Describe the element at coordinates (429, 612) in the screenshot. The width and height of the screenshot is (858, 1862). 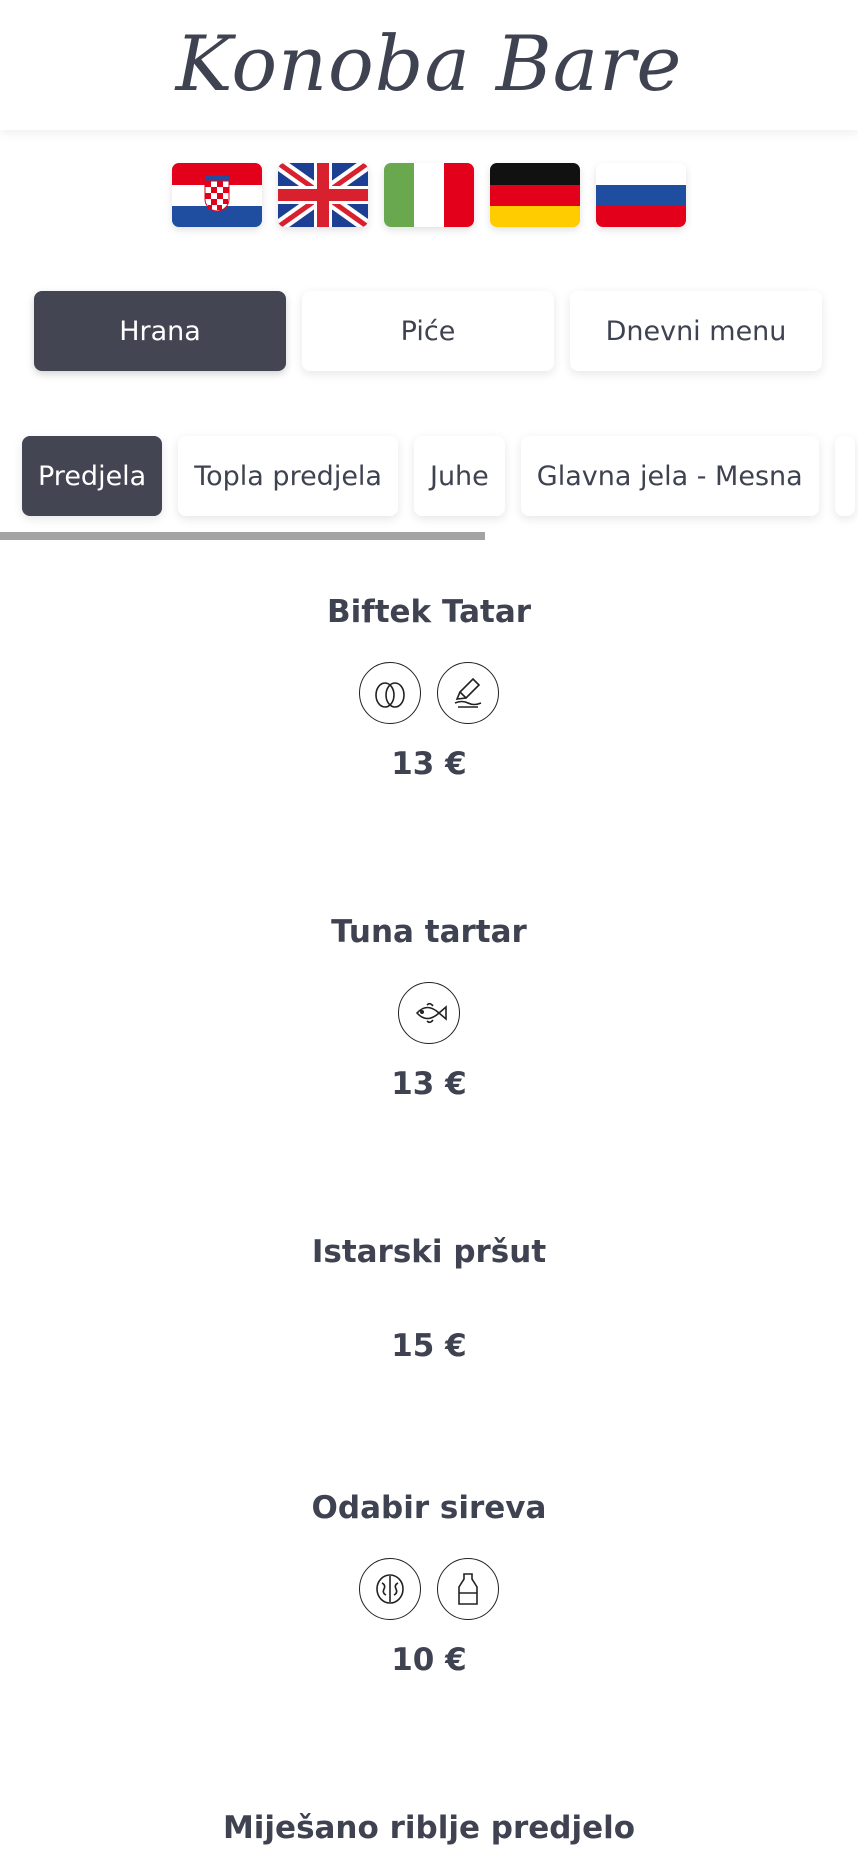
I see `item-name: Biftek Tatar` at that location.